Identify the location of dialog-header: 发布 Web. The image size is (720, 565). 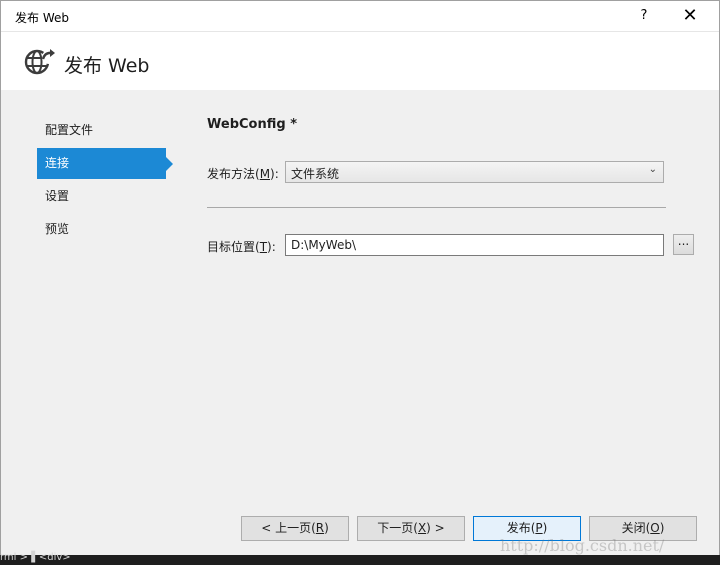
(360, 60).